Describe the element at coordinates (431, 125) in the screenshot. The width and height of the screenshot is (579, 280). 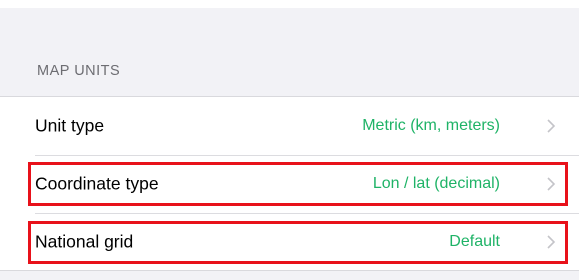
I see `unit-type-value: Metric (km, meters)` at that location.